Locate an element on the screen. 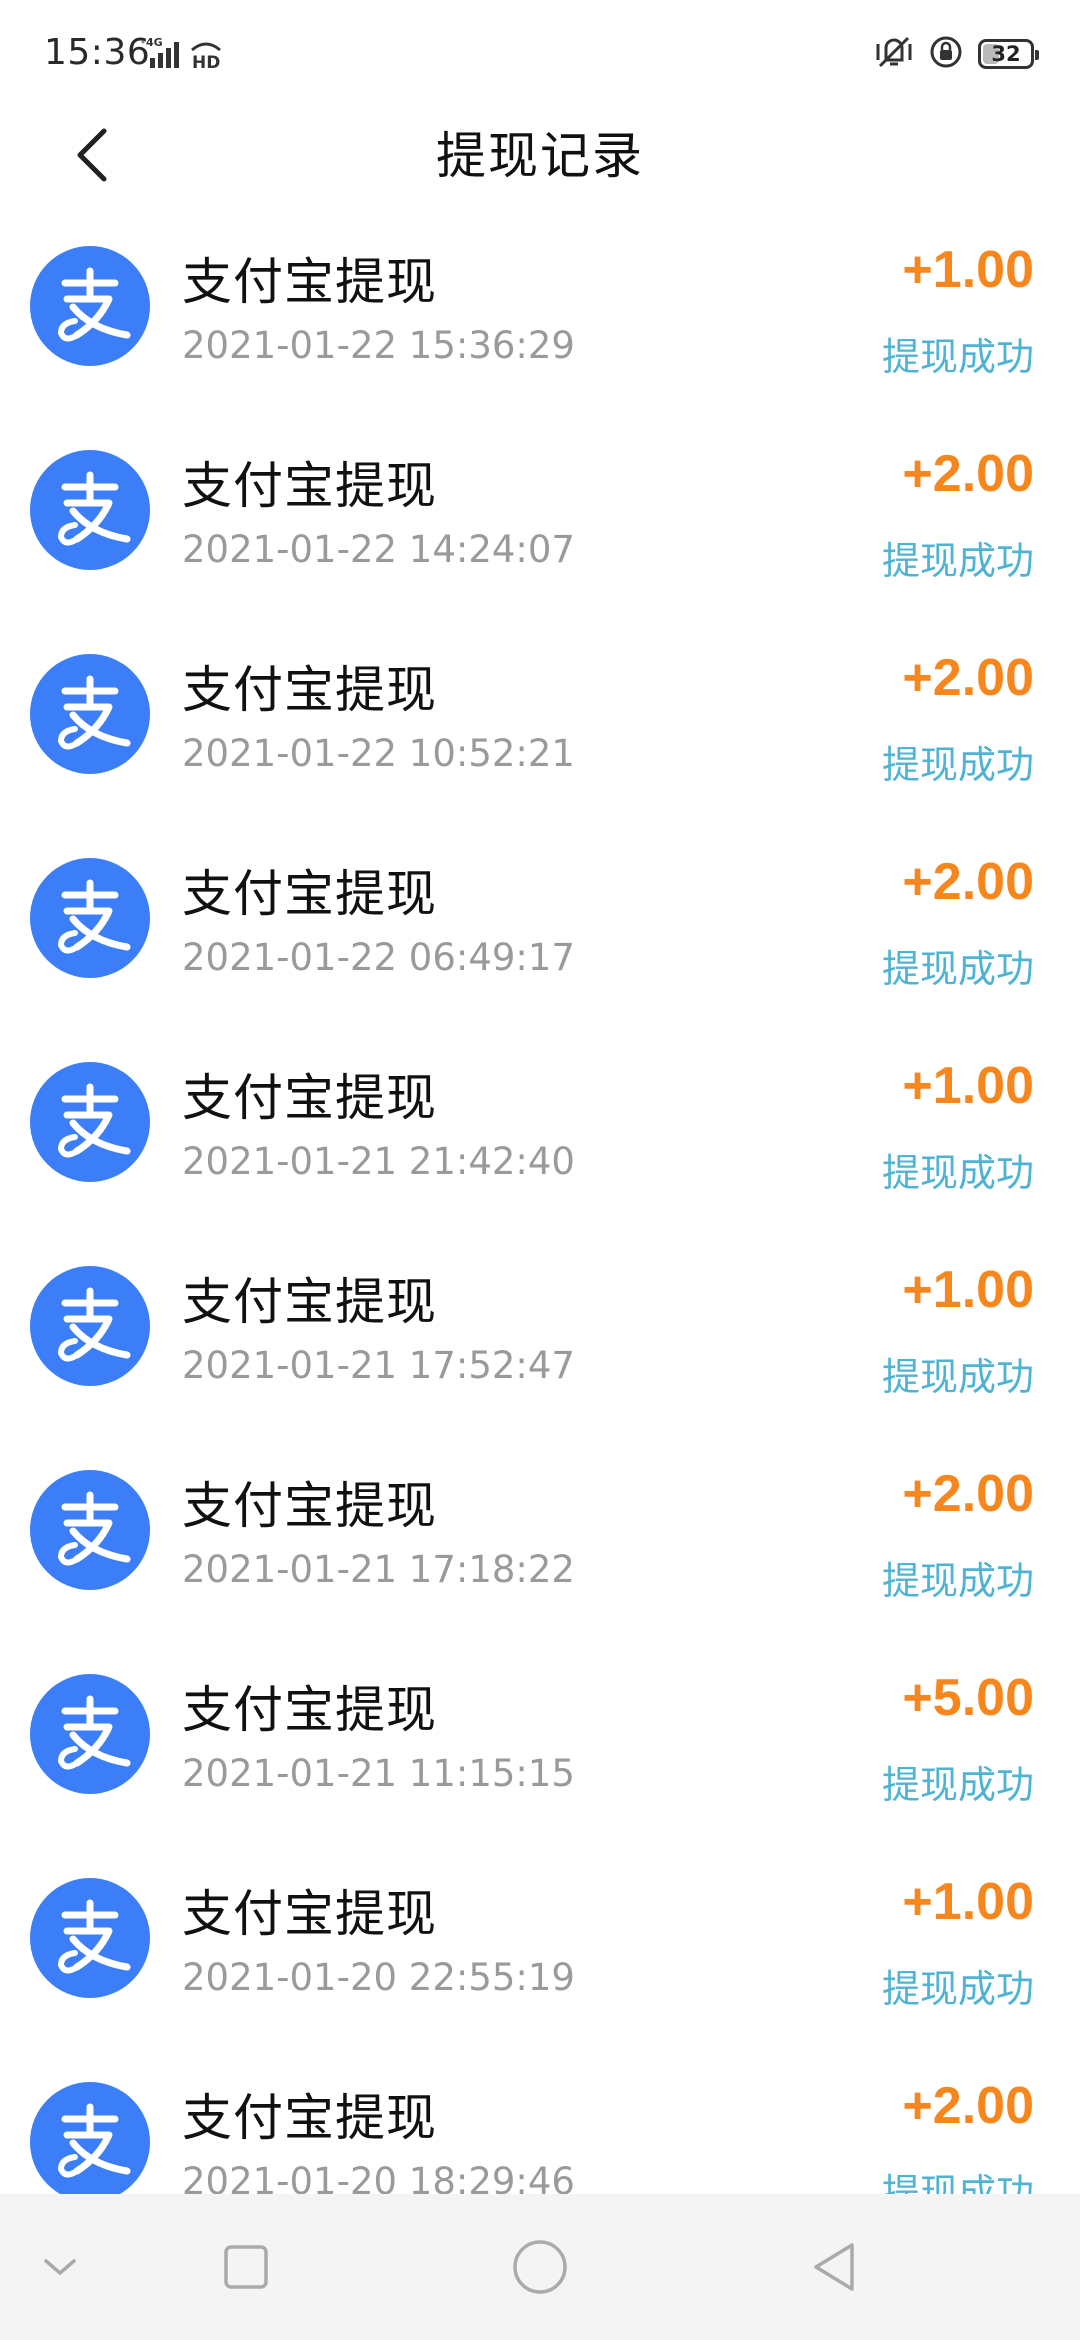  record-time: 2021-01-21 17:18:22 is located at coordinates (378, 1569).